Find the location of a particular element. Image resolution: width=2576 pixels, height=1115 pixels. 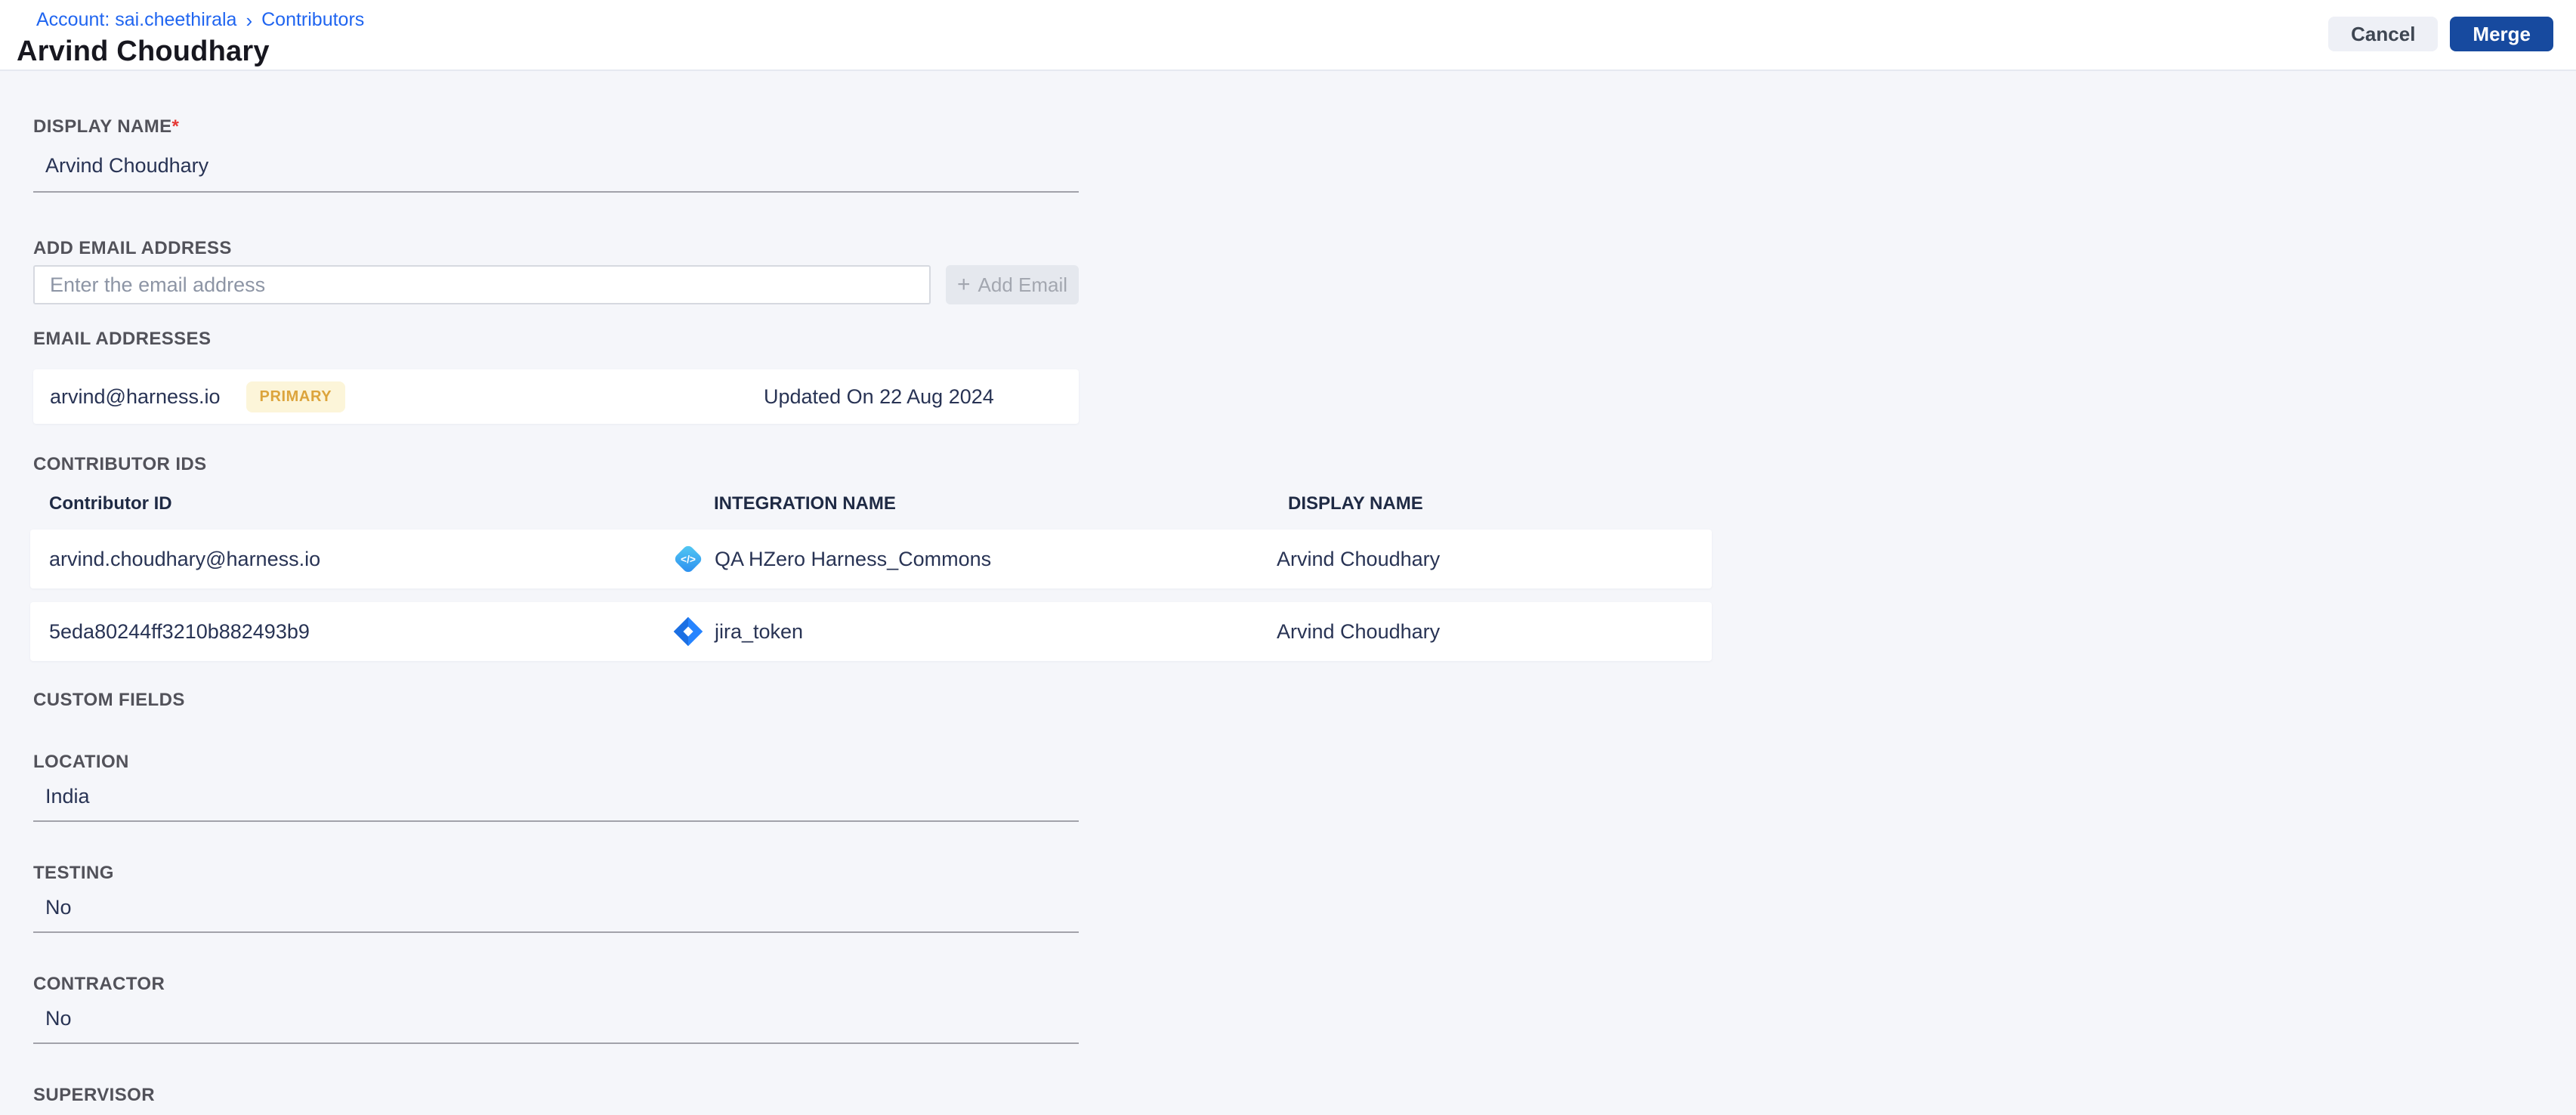

email-input is located at coordinates (482, 284).